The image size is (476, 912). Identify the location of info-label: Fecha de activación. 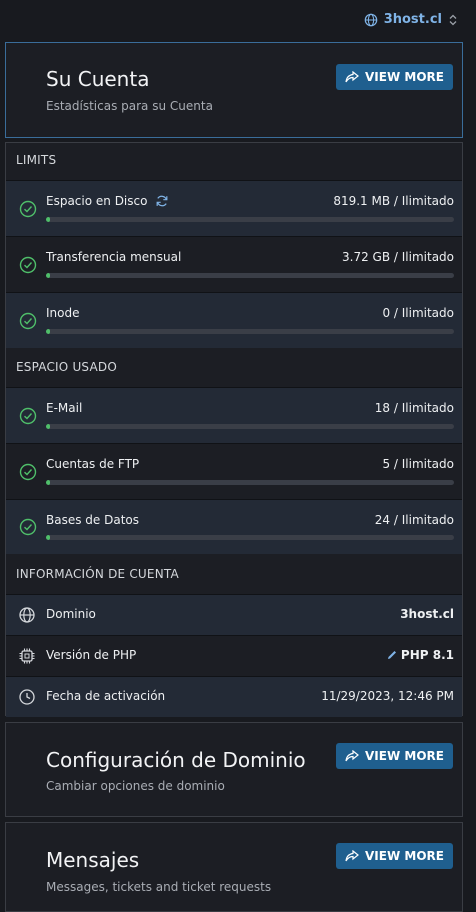
(106, 696).